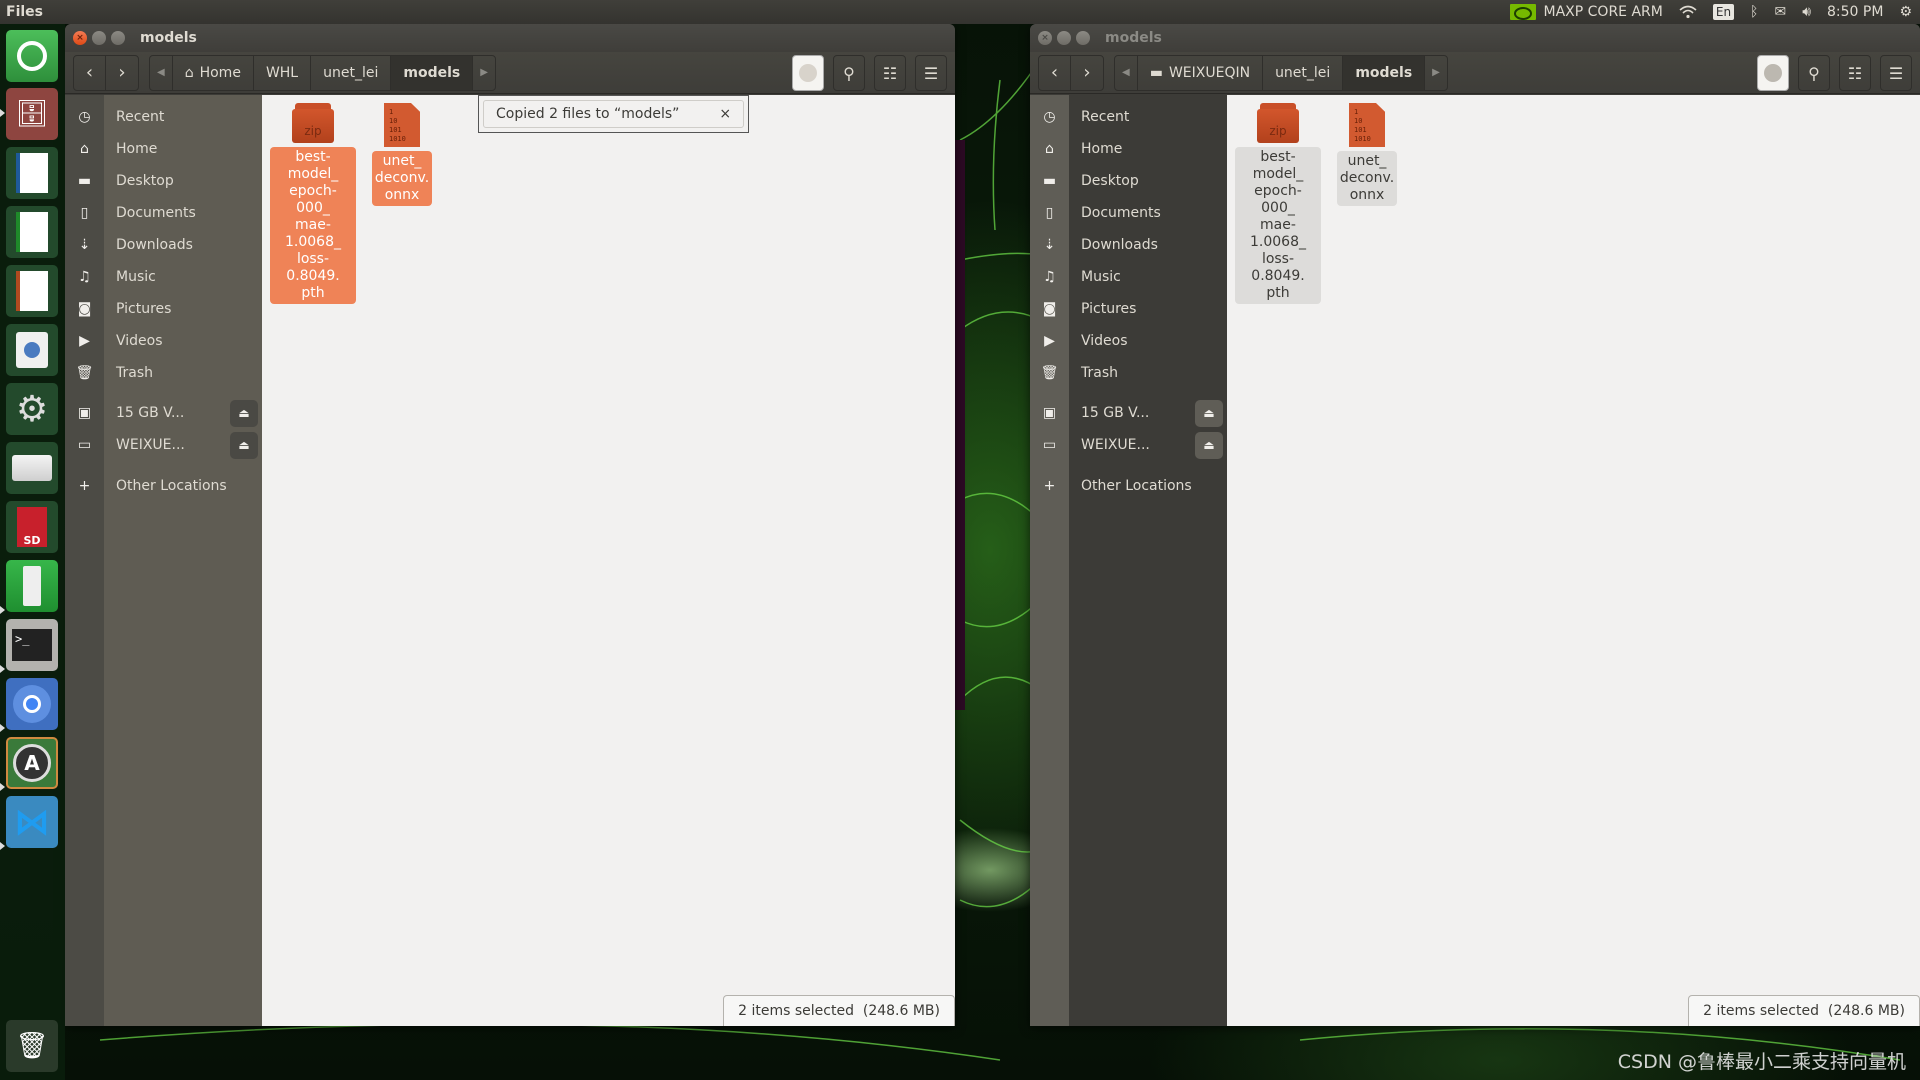 This screenshot has height=1080, width=1920. I want to click on software-updater-icon: A, so click(32, 763).